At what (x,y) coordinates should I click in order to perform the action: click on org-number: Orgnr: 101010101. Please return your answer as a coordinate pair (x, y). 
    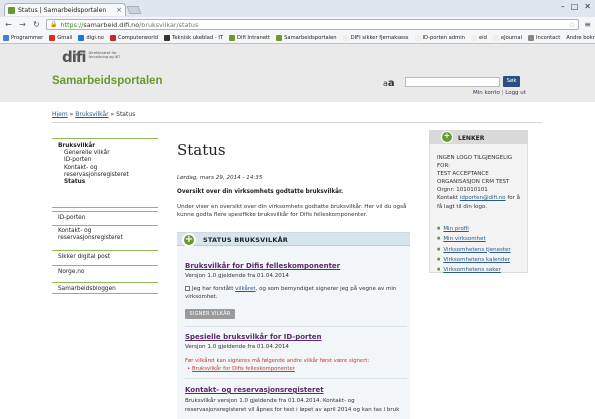
    Looking at the image, I should click on (462, 190).